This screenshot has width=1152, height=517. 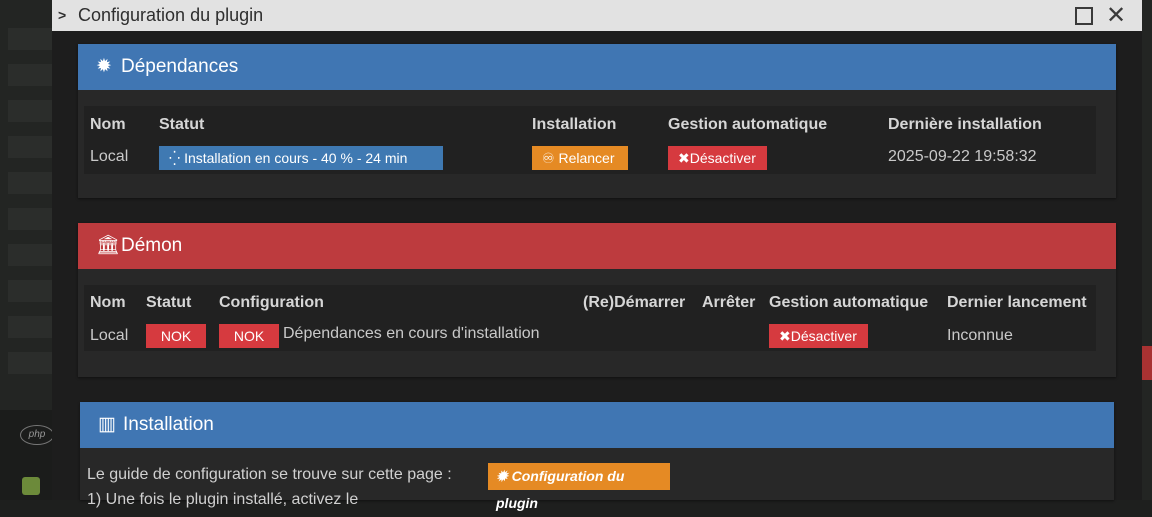 What do you see at coordinates (249, 336) in the screenshot?
I see `daemon-config-badge: NOK` at bounding box center [249, 336].